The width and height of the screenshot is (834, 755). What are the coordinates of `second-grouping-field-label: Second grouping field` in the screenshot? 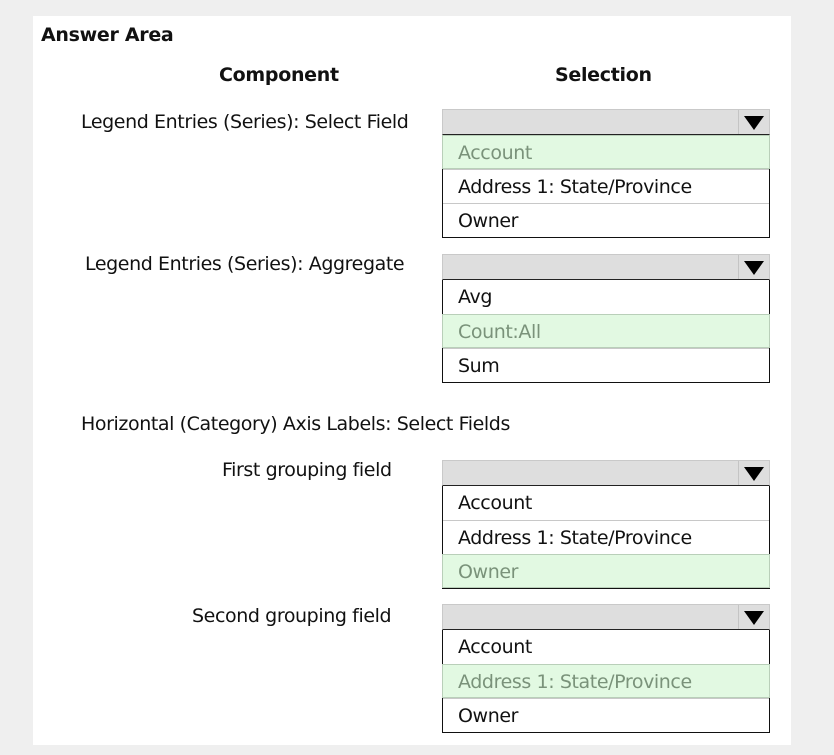 It's located at (292, 616).